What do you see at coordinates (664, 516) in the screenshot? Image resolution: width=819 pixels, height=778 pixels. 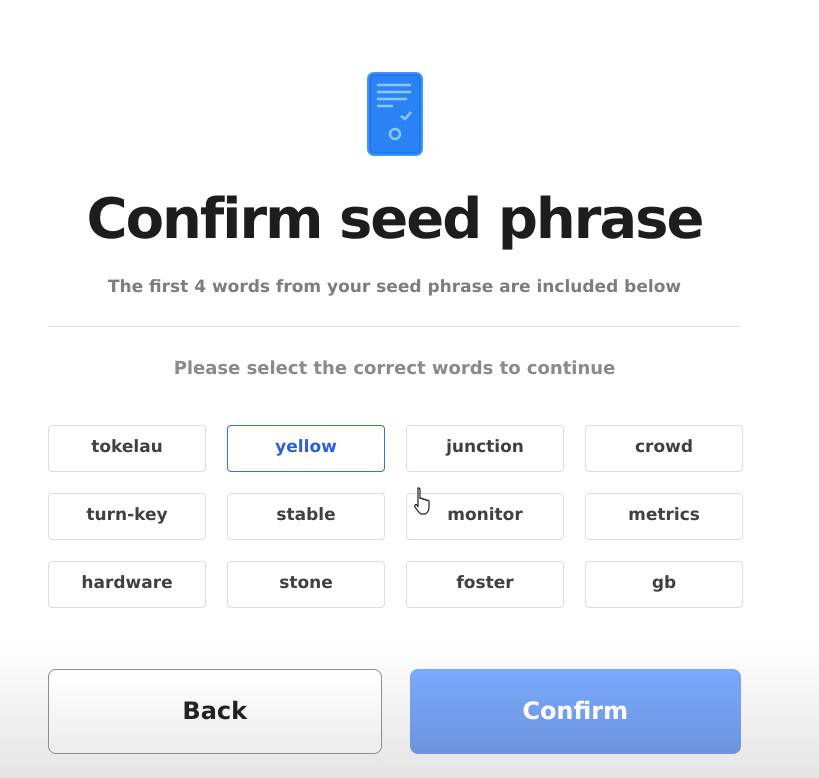 I see `word-chip: metrics` at bounding box center [664, 516].